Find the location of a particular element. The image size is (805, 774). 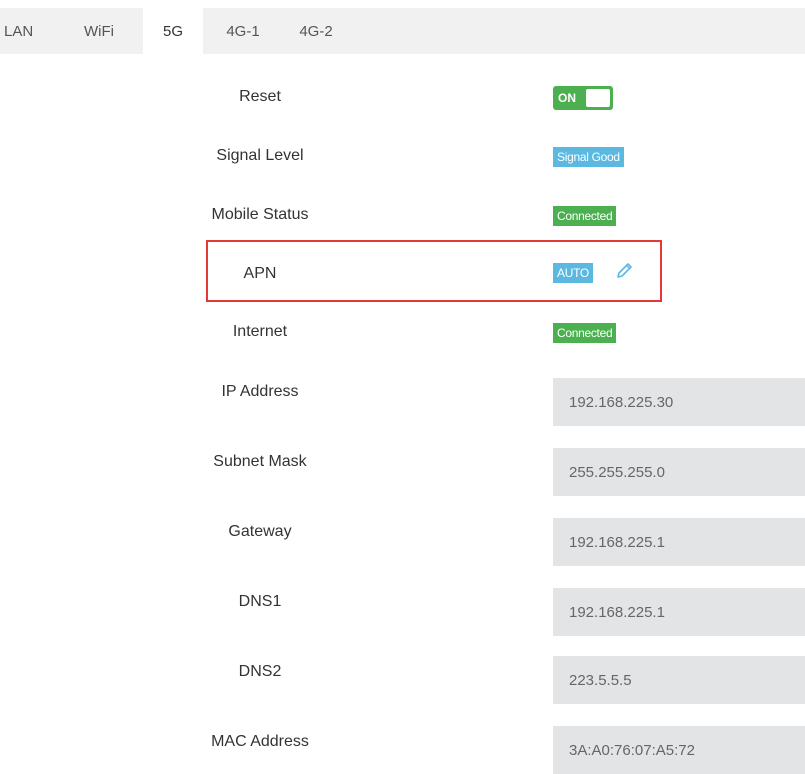

tab-4g-2: 4G-2 is located at coordinates (316, 31).